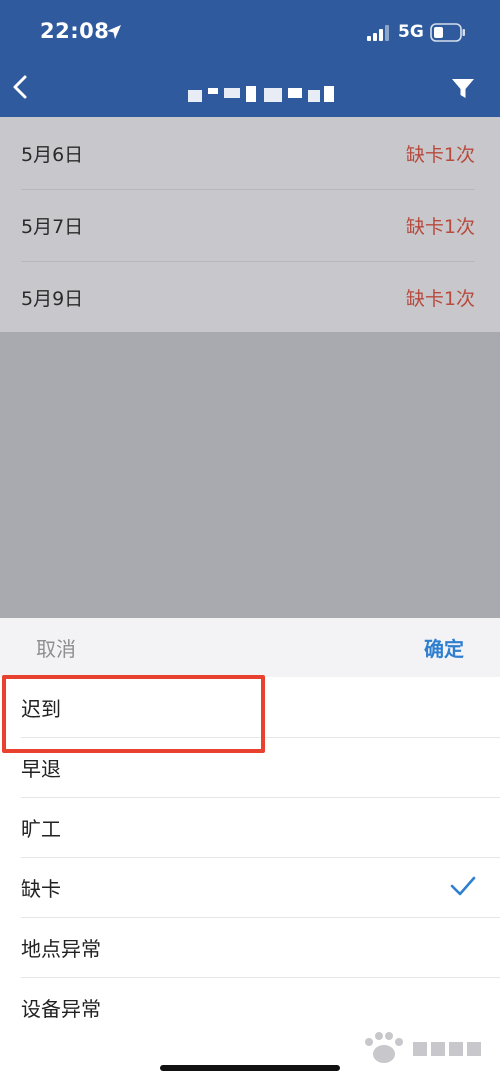 Image resolution: width=500 pixels, height=1083 pixels. What do you see at coordinates (75, 31) in the screenshot?
I see `status-time: 22:08` at bounding box center [75, 31].